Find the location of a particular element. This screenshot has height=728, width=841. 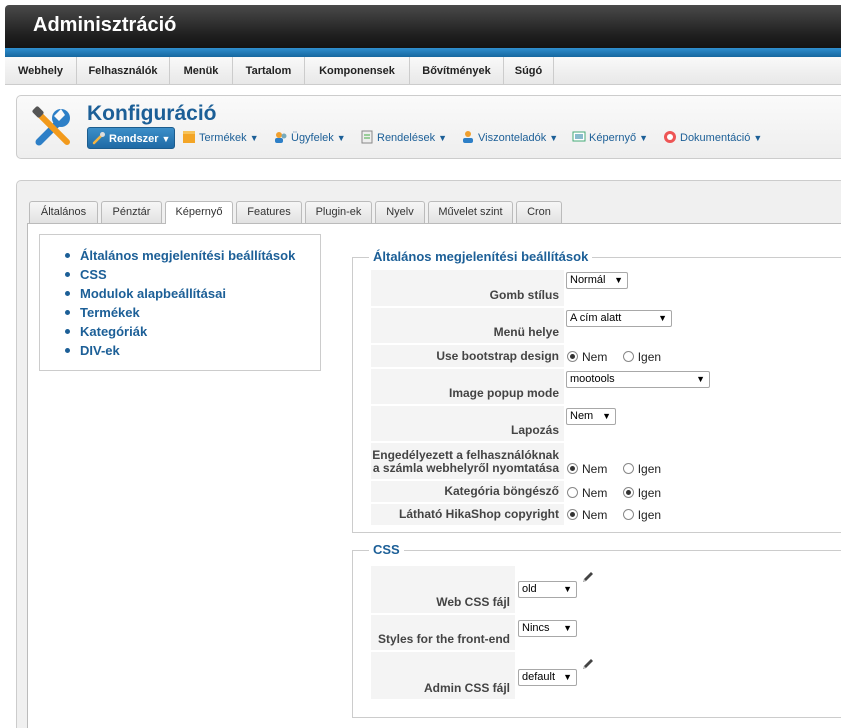

users-icon is located at coordinates (281, 137).